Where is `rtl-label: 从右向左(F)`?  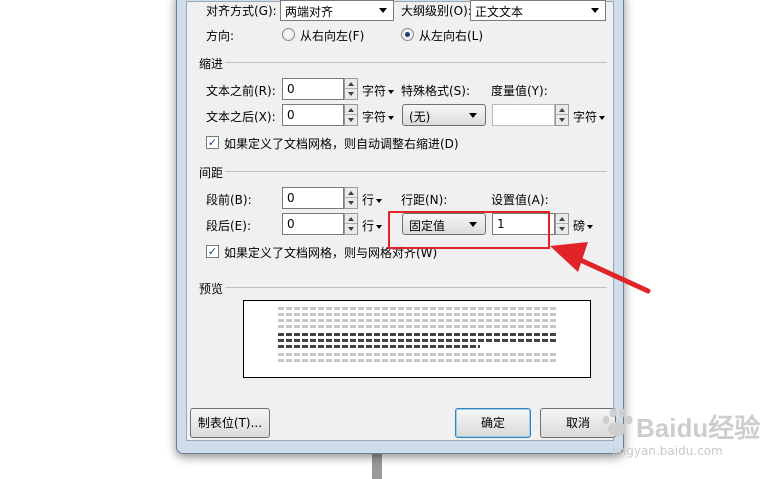 rtl-label: 从右向左(F) is located at coordinates (332, 36).